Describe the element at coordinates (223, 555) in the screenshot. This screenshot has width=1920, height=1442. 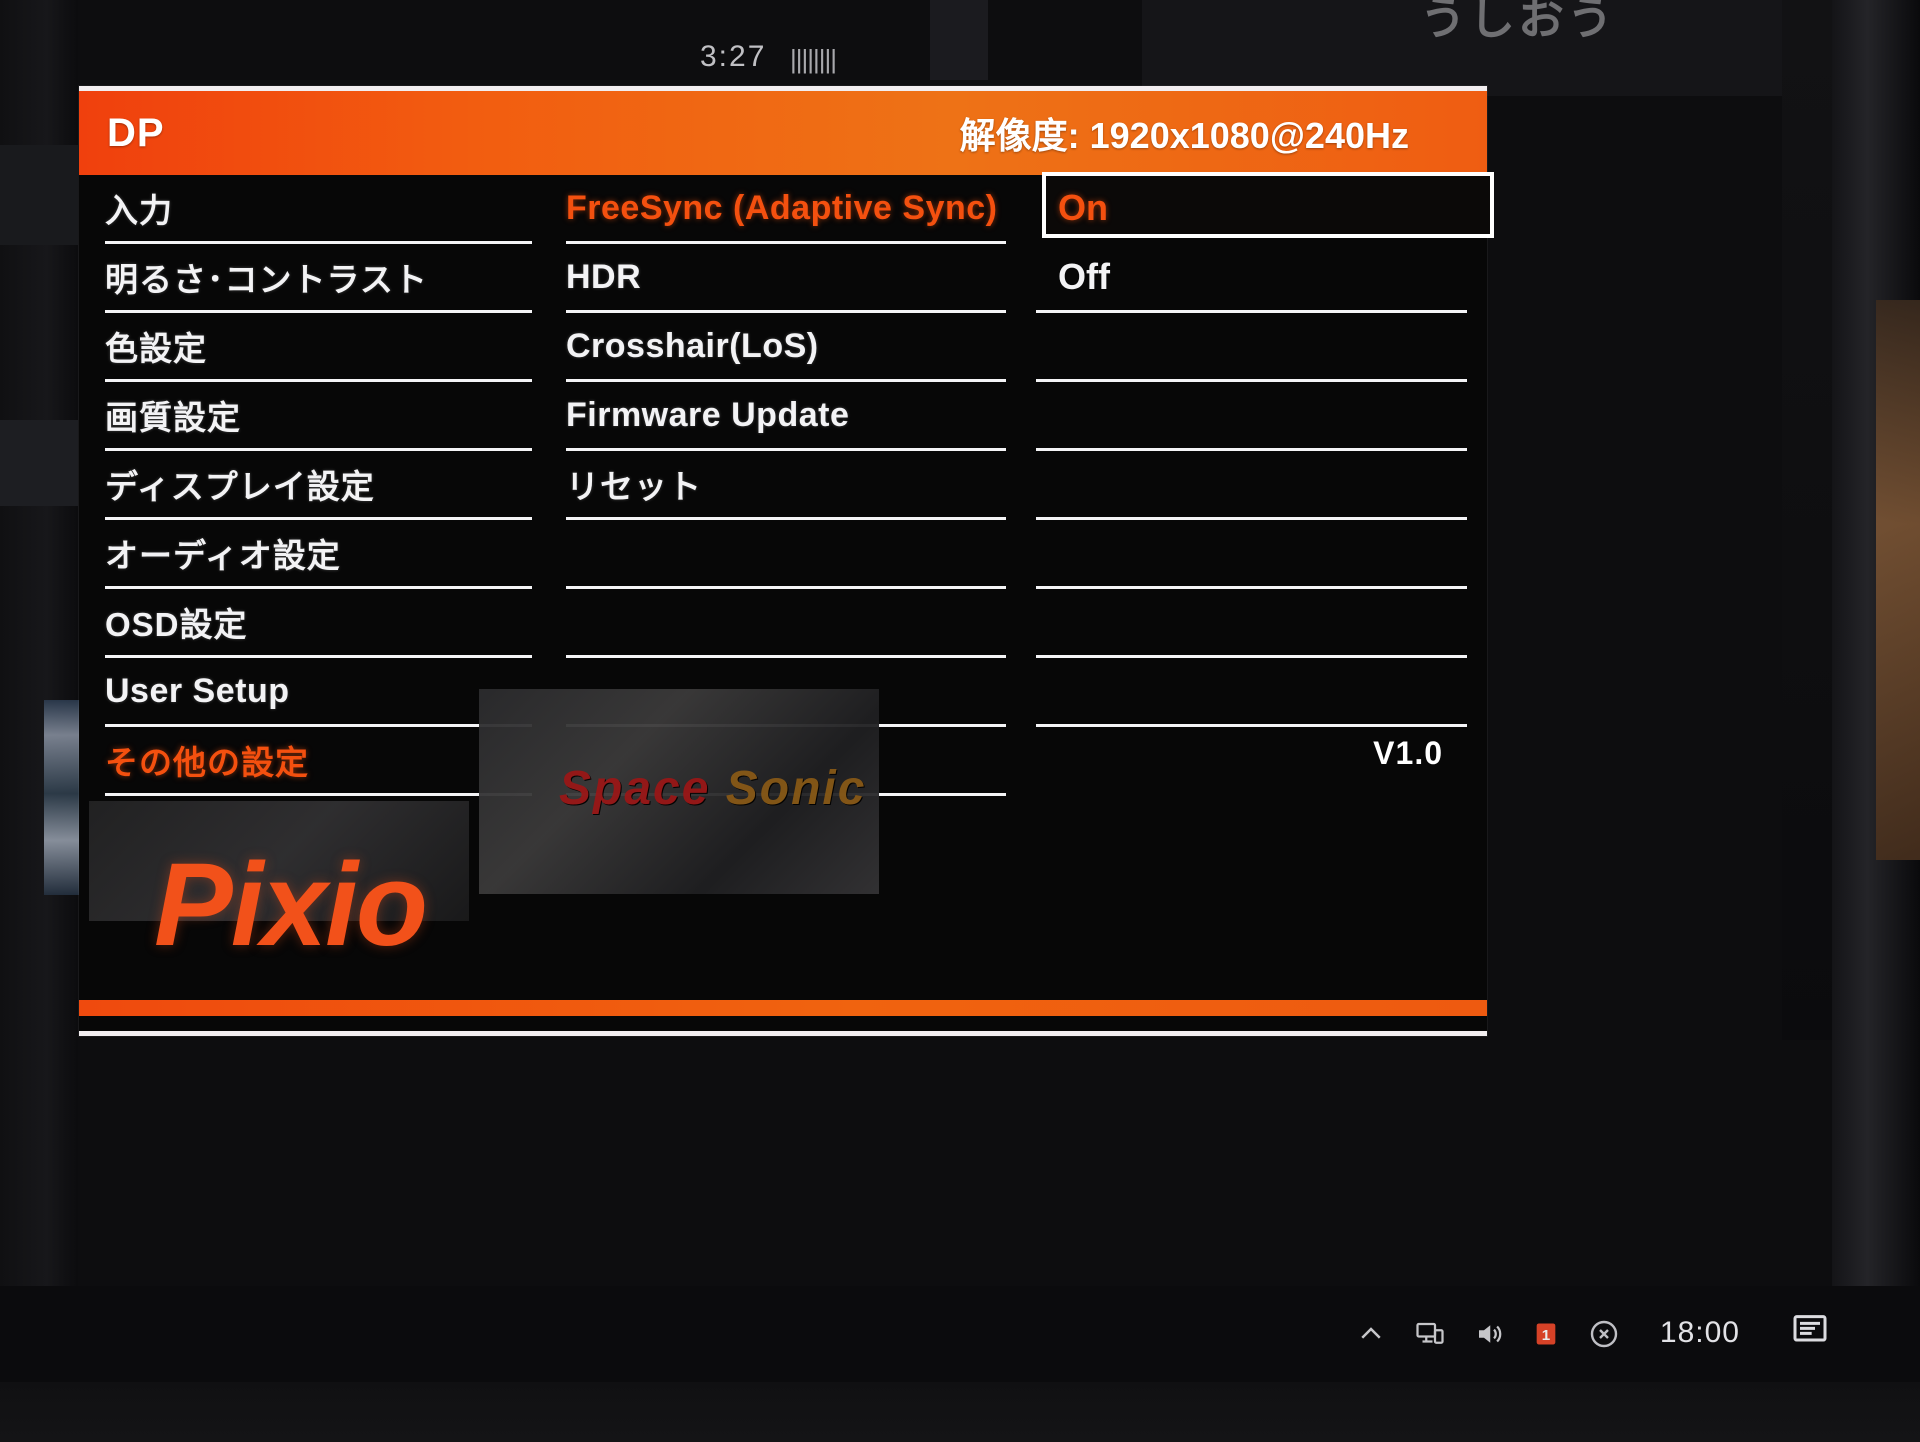
I see `sidebar-item-label: オーディオ設定` at that location.